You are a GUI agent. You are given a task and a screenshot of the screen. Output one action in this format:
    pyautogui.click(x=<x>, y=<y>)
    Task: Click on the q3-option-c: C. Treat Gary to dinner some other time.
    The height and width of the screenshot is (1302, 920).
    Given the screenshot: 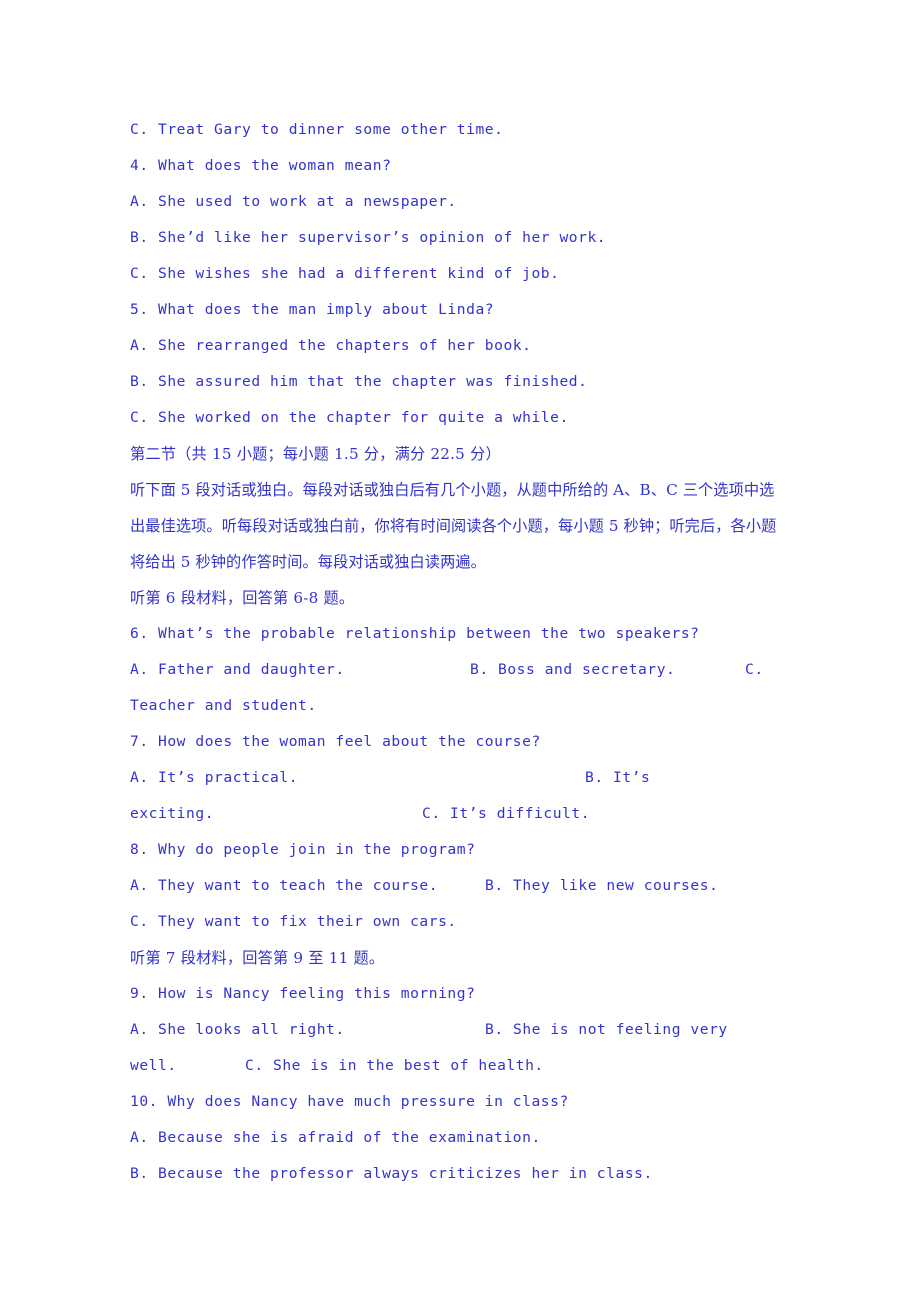 What is the action you would take?
    pyautogui.click(x=317, y=129)
    